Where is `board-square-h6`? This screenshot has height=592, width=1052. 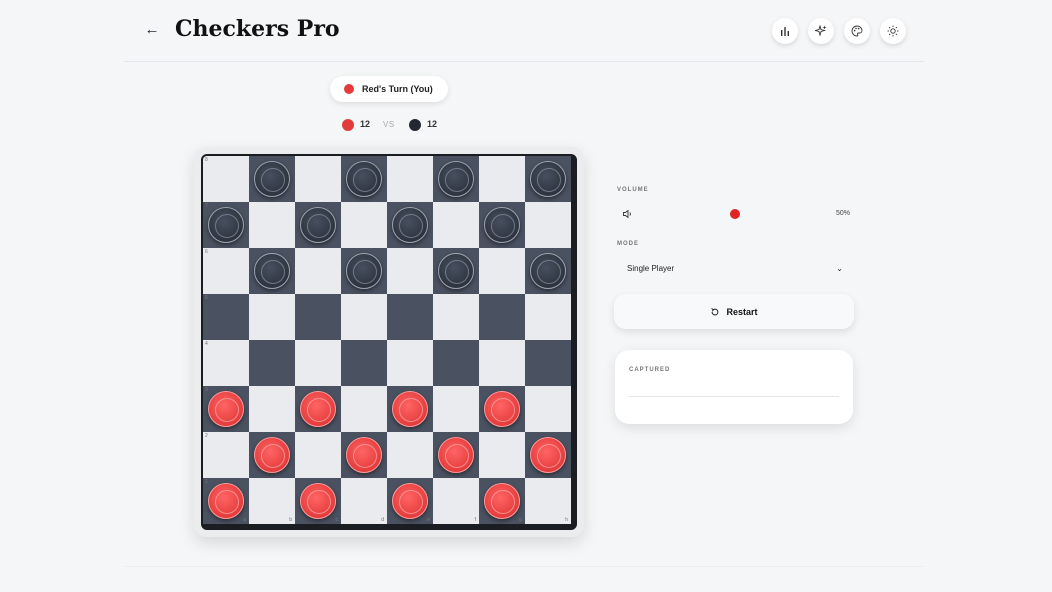
board-square-h6 is located at coordinates (548, 271).